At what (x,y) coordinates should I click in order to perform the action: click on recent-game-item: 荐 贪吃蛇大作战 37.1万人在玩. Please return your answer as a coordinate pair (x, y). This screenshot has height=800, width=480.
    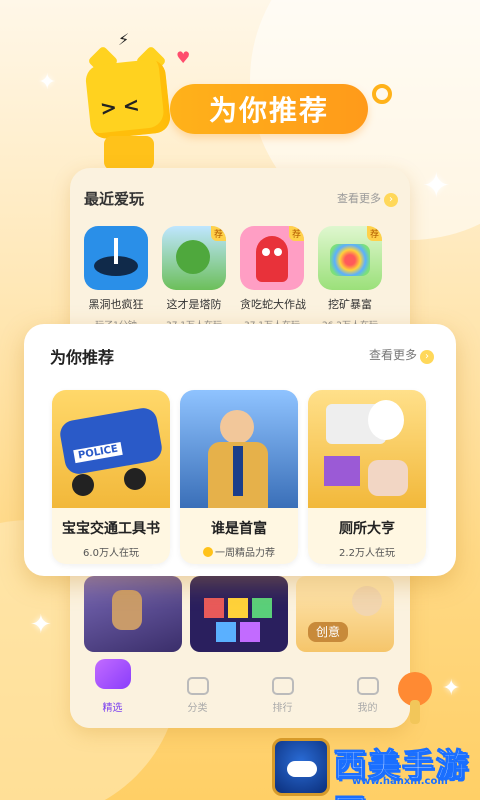
    Looking at the image, I should click on (273, 278).